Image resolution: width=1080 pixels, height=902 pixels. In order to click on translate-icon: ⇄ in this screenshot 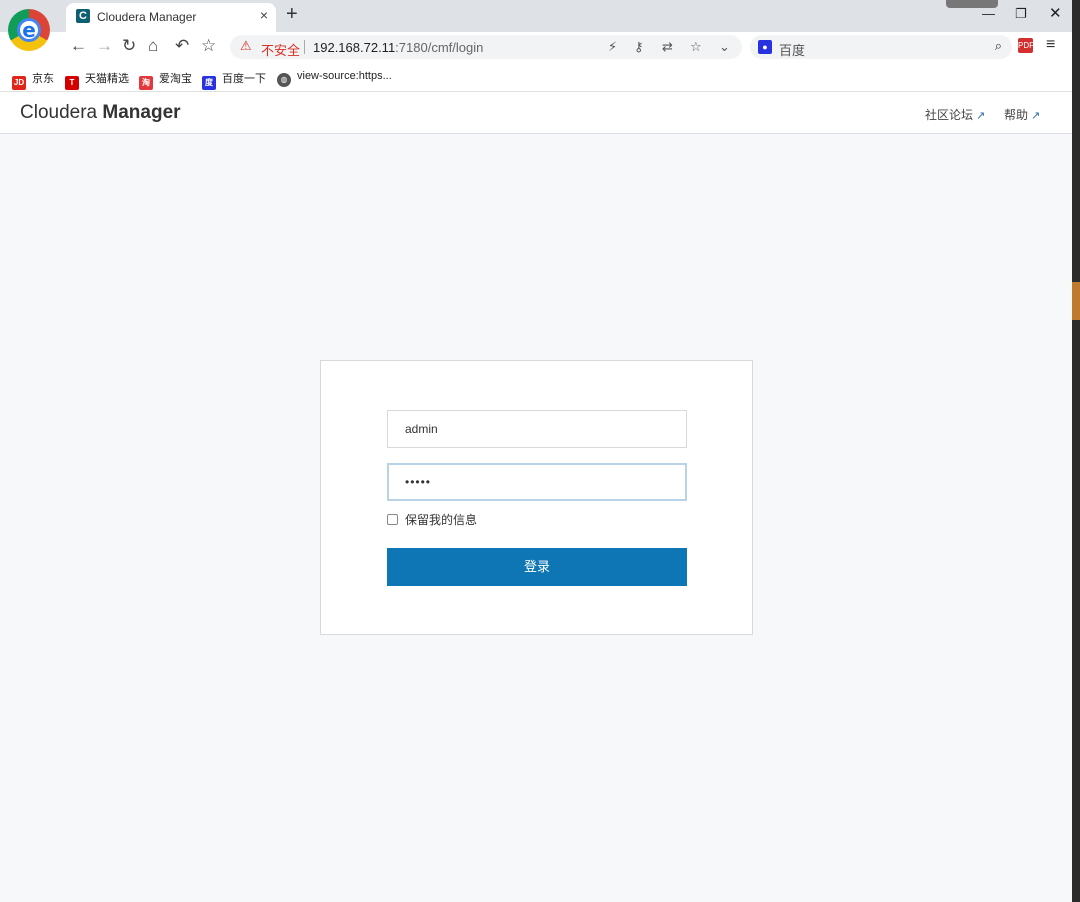, I will do `click(667, 47)`.